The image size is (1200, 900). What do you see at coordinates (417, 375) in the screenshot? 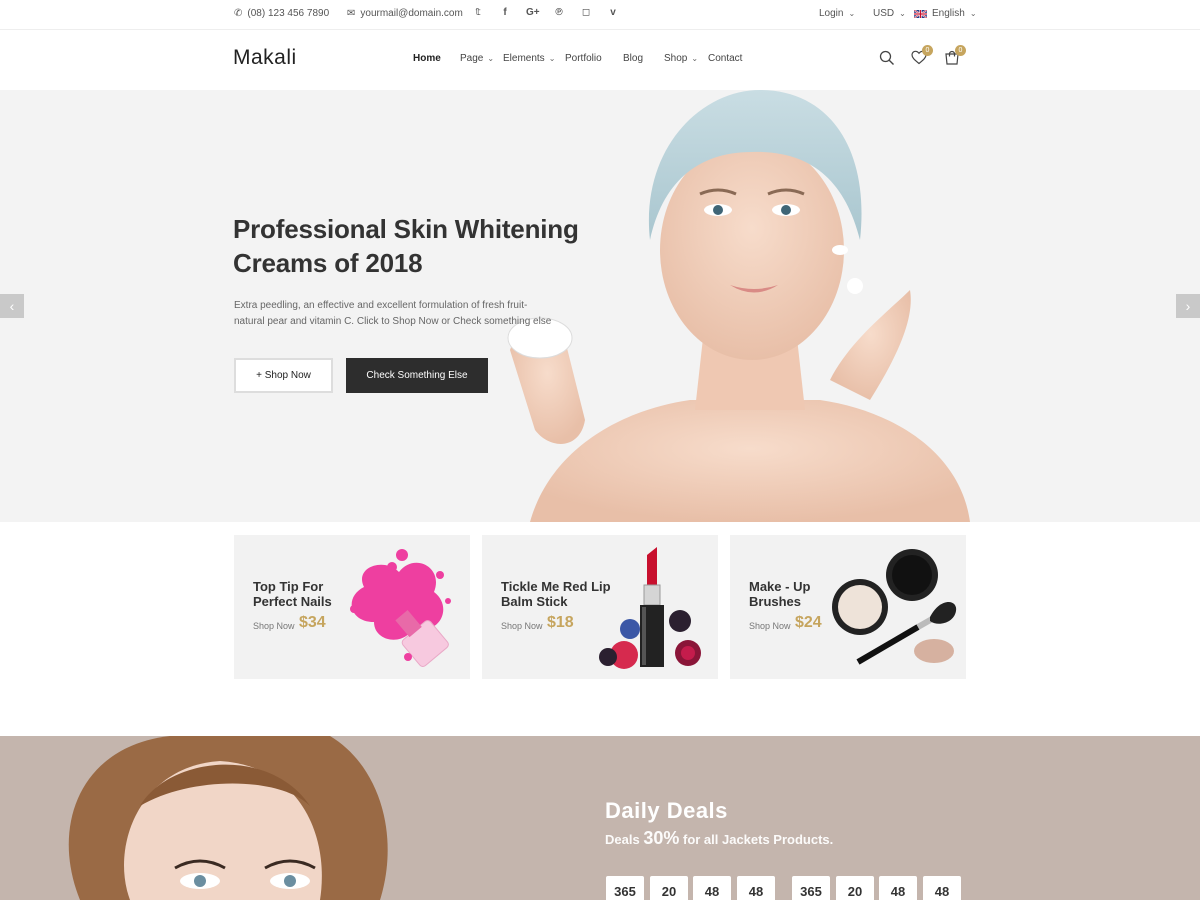
I see `check-something-else-button: Check Something Else` at bounding box center [417, 375].